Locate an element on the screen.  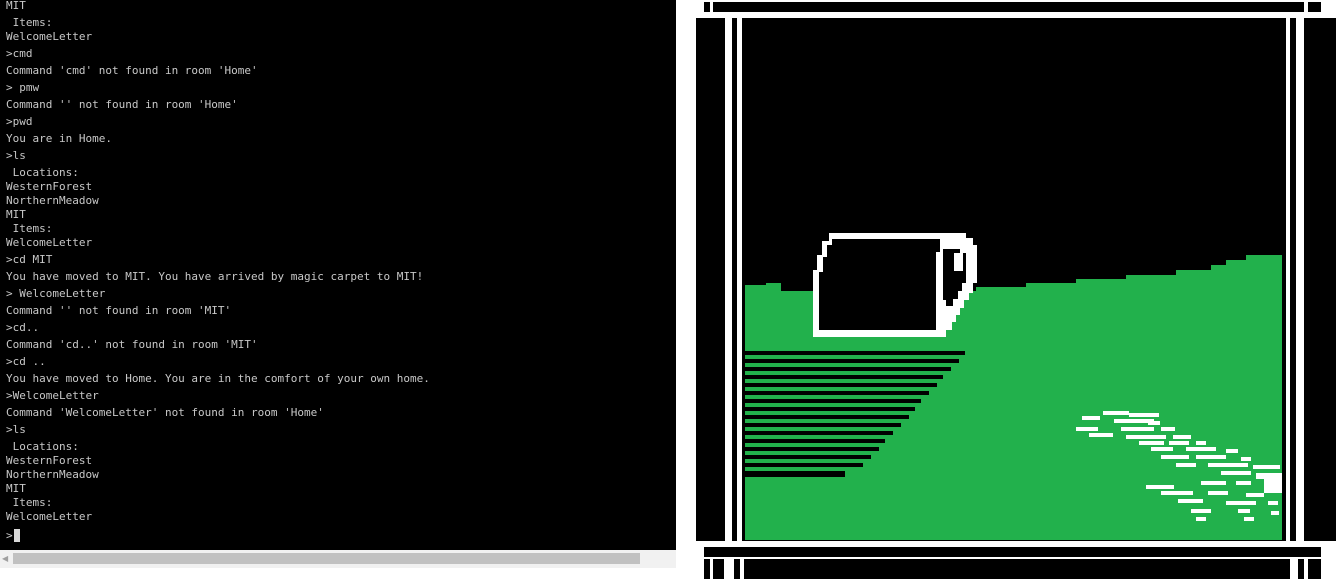
frame-bottom-left-stub is located at coordinates (700, 560).